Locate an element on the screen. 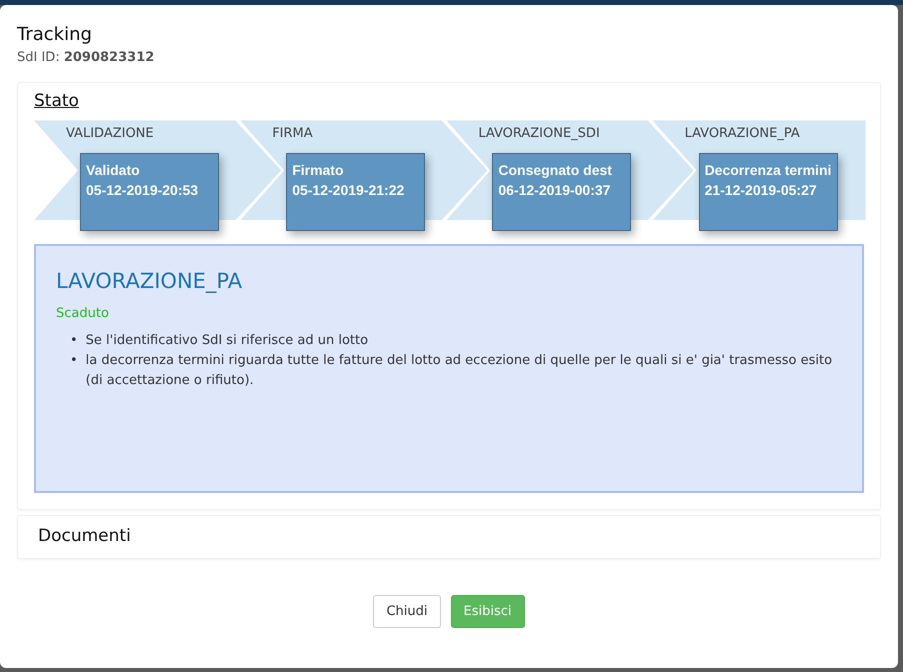 The width and height of the screenshot is (903, 672). step-status: Consegnato dest is located at coordinates (555, 170).